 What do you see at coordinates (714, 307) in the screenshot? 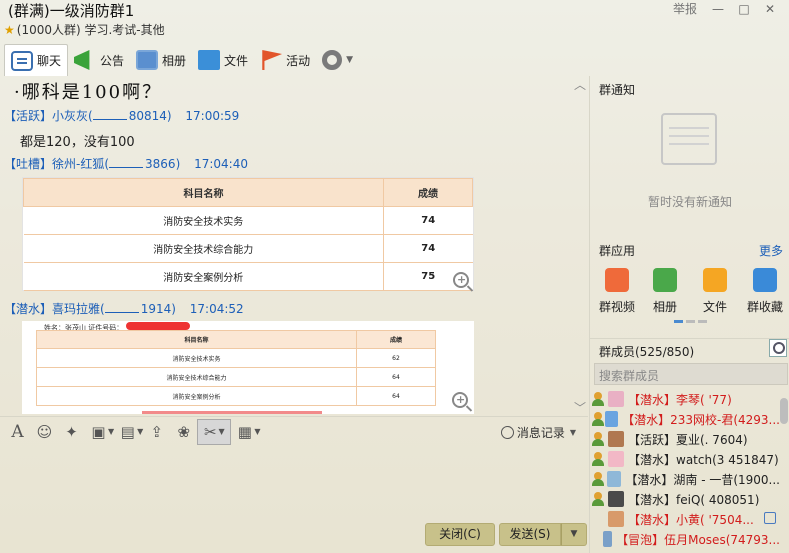
I see `app-label: 文件` at bounding box center [714, 307].